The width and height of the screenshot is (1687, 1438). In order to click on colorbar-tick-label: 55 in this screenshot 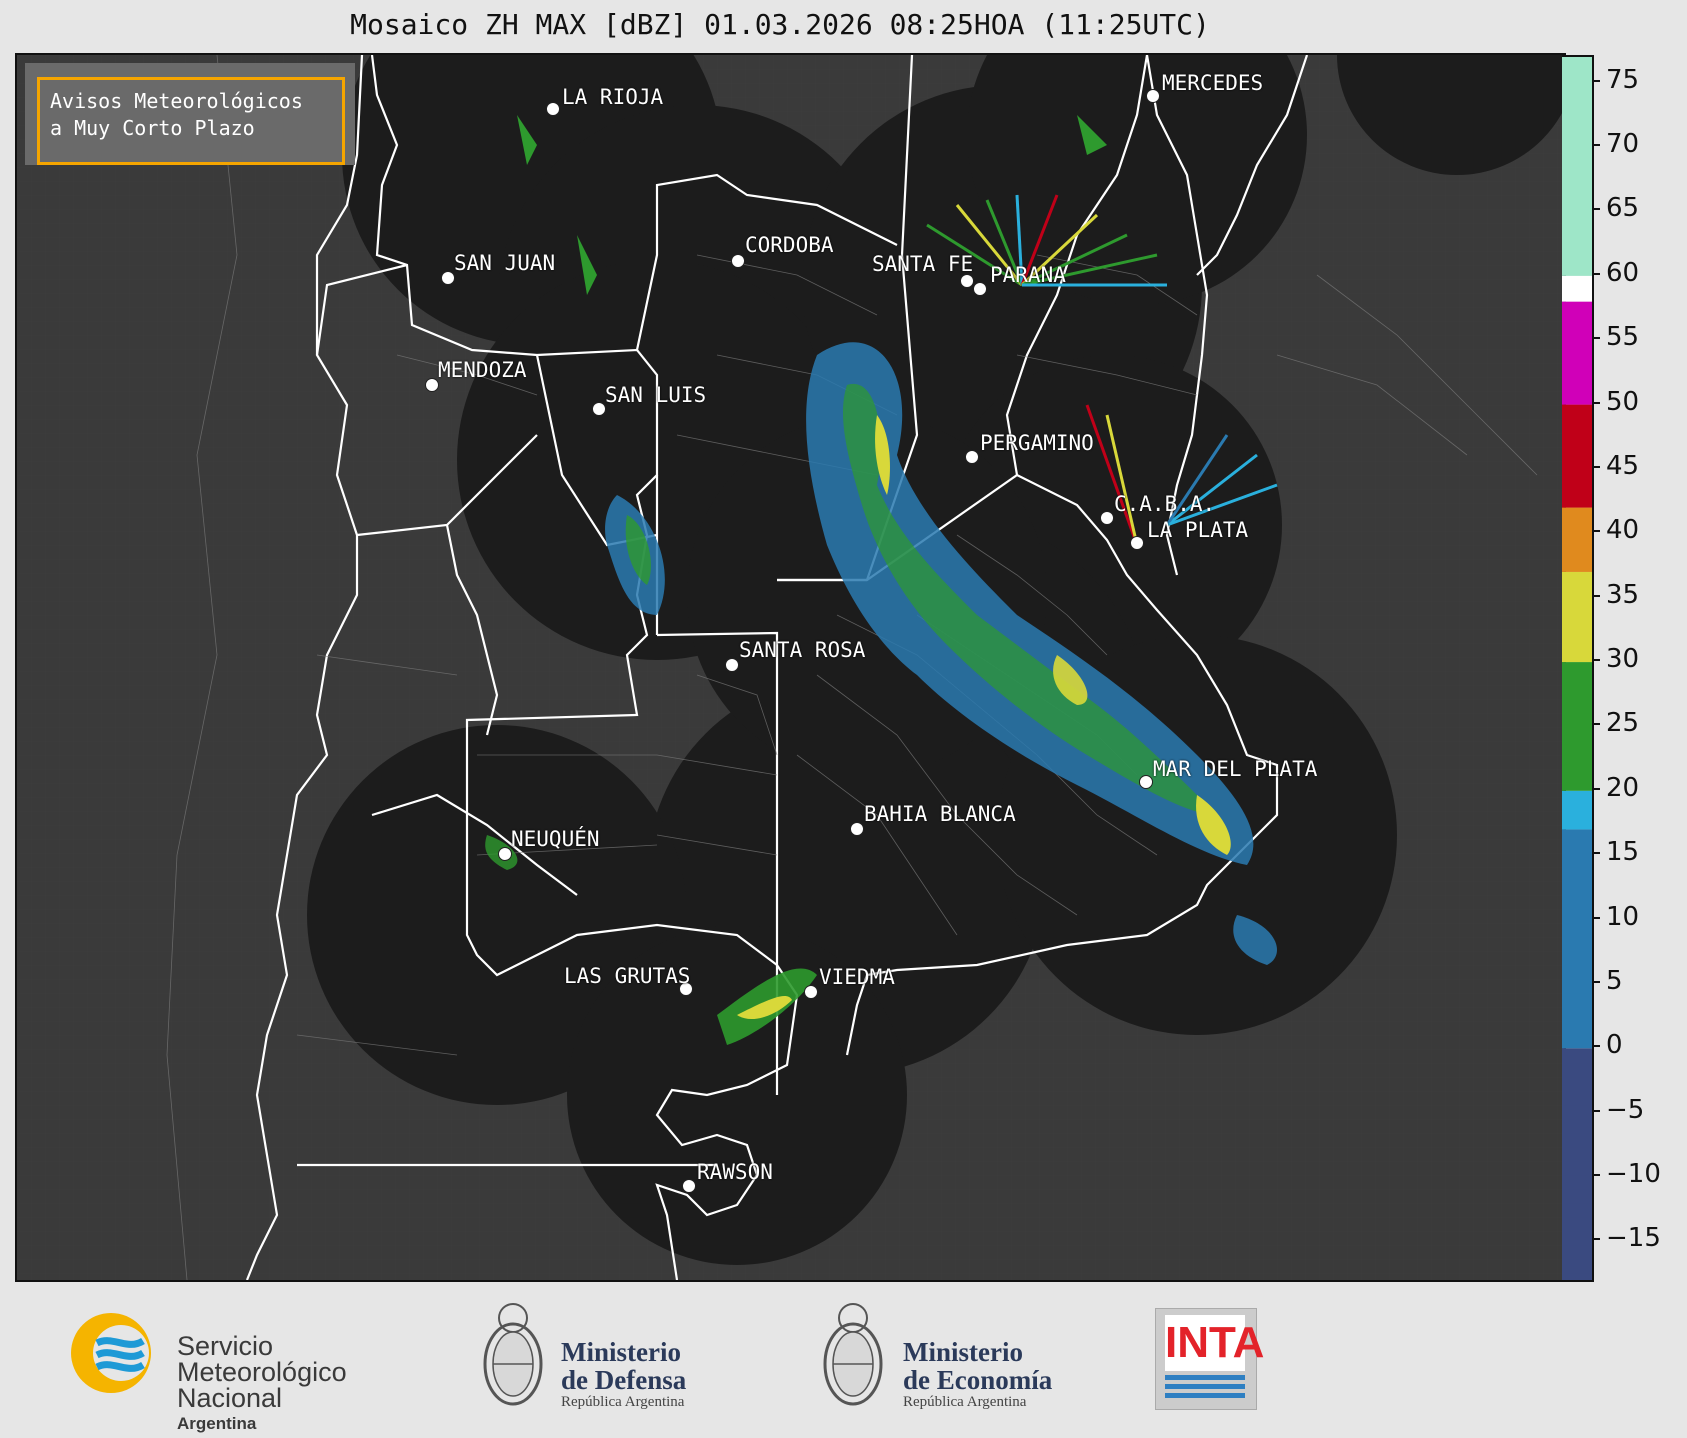, I will do `click(1615, 337)`.